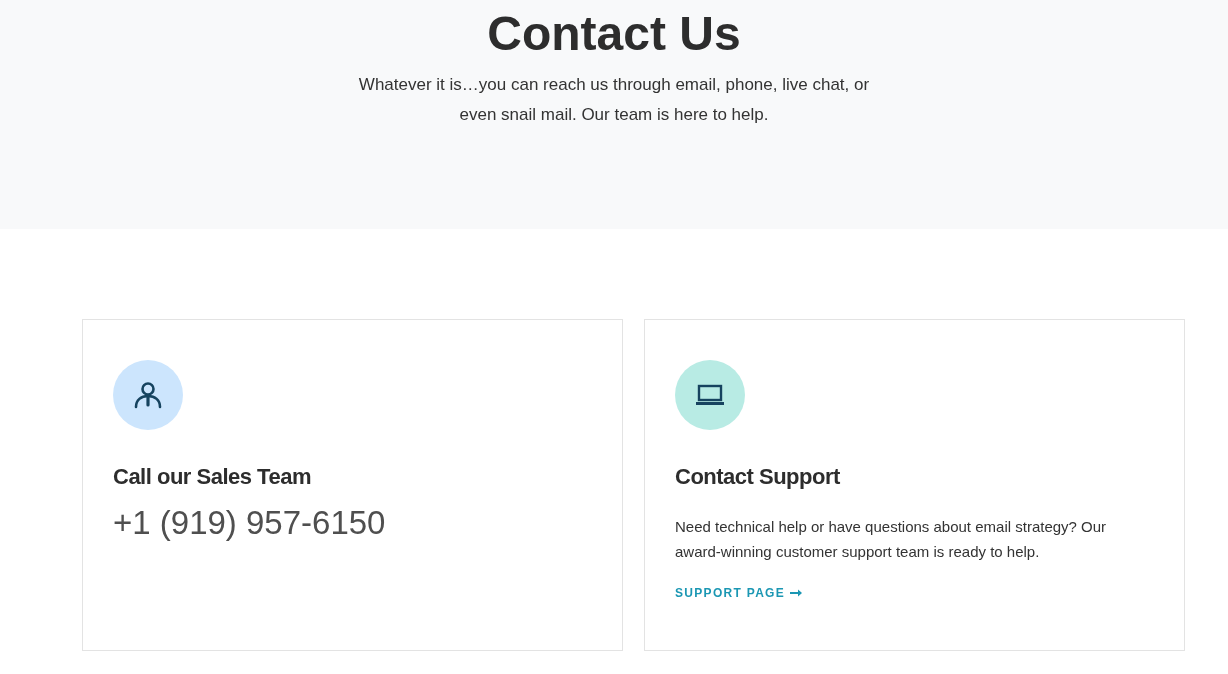 Image resolution: width=1228 pixels, height=674 pixels. Describe the element at coordinates (710, 395) in the screenshot. I see `laptop-icon` at that location.